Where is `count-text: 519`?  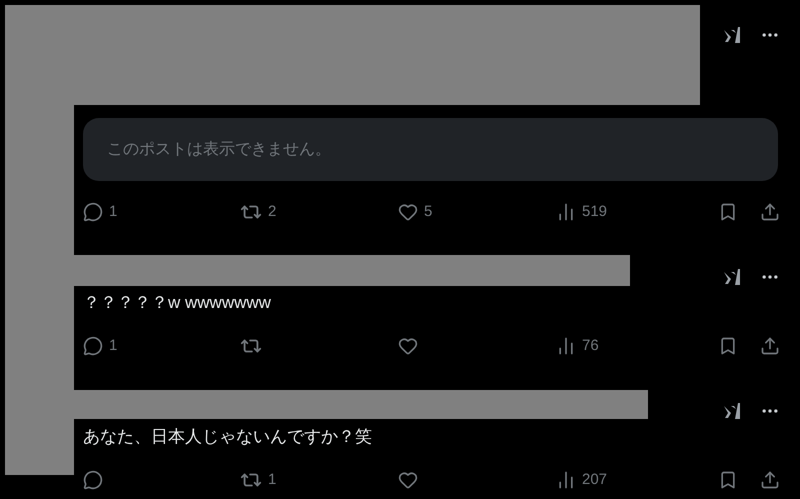
count-text: 519 is located at coordinates (595, 212).